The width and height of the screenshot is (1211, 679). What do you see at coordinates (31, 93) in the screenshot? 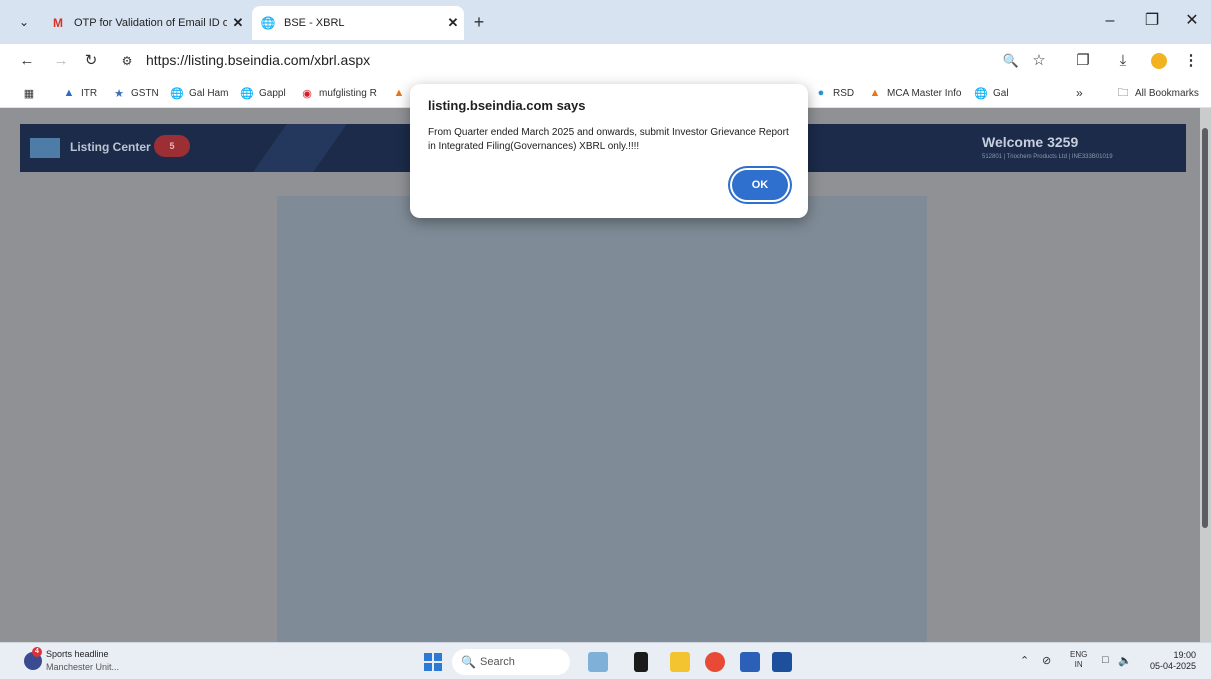
I see `apps-grid-icon: ▦` at bounding box center [31, 93].